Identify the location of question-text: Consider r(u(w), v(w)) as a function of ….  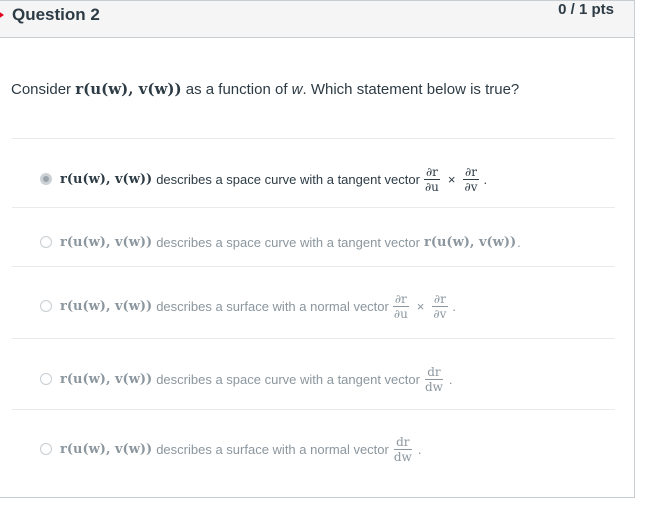
(265, 89).